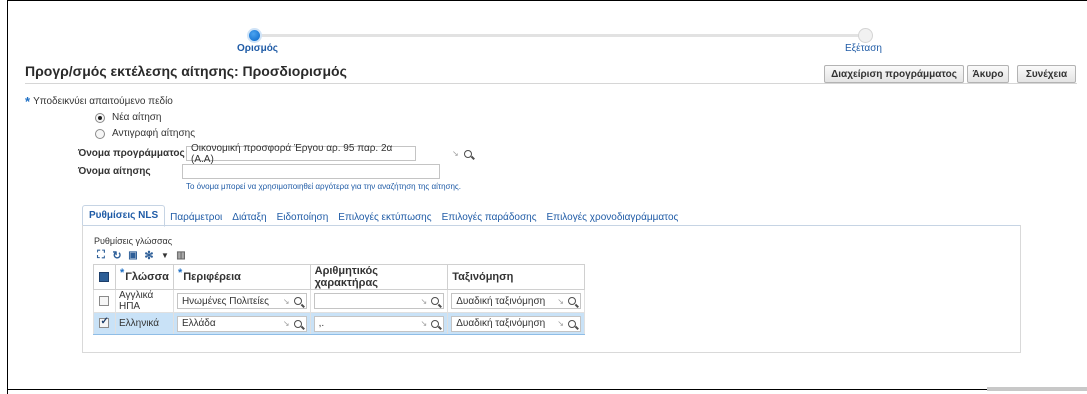 The width and height of the screenshot is (1087, 394). I want to click on program-name-label: Όνομα προγράμματος, so click(131, 153).